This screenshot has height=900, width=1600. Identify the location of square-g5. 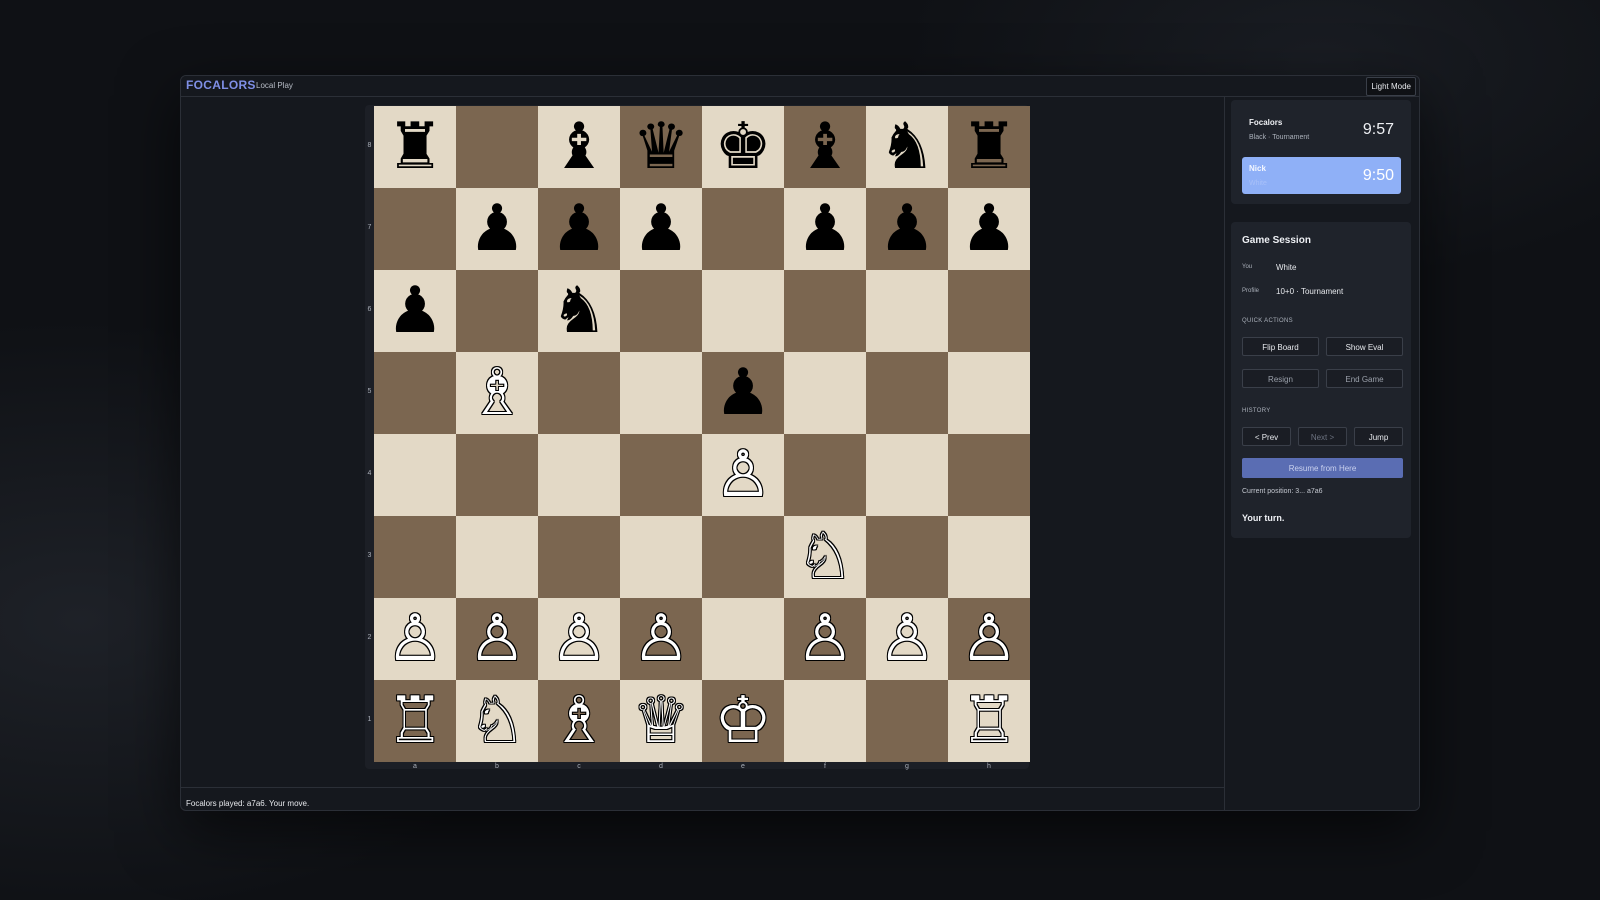
(907, 393).